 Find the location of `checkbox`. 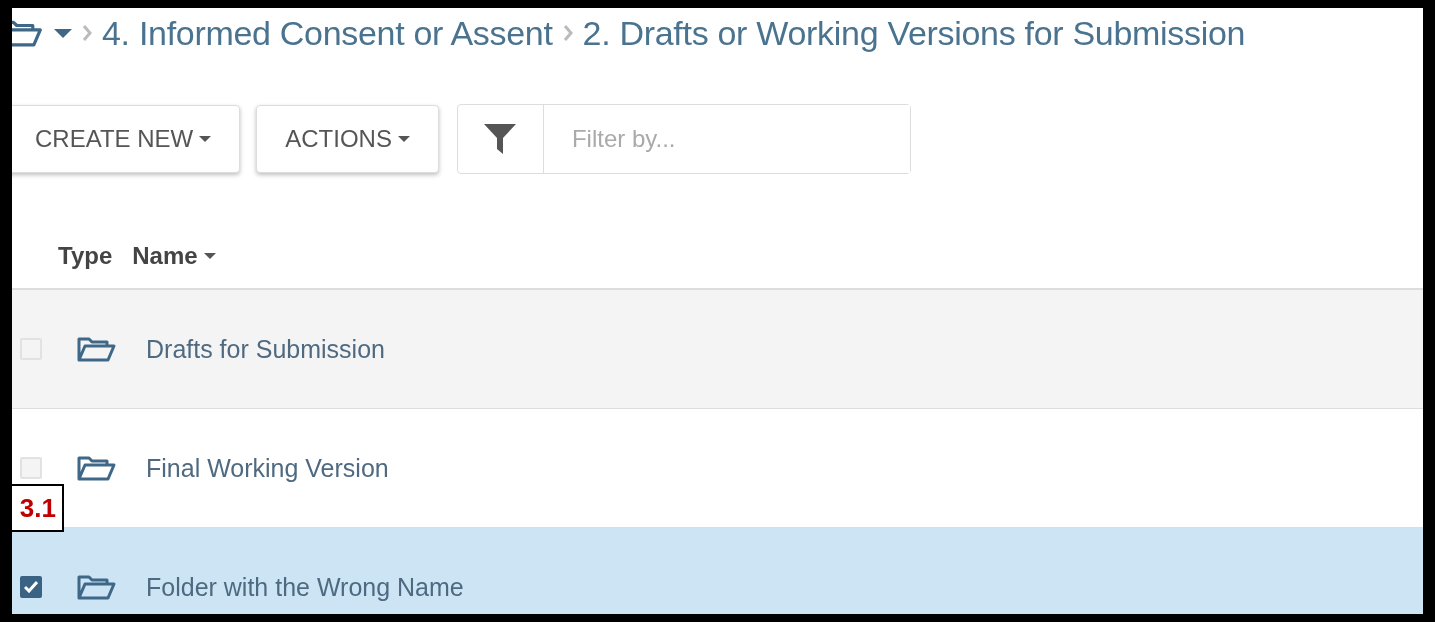

checkbox is located at coordinates (31, 587).